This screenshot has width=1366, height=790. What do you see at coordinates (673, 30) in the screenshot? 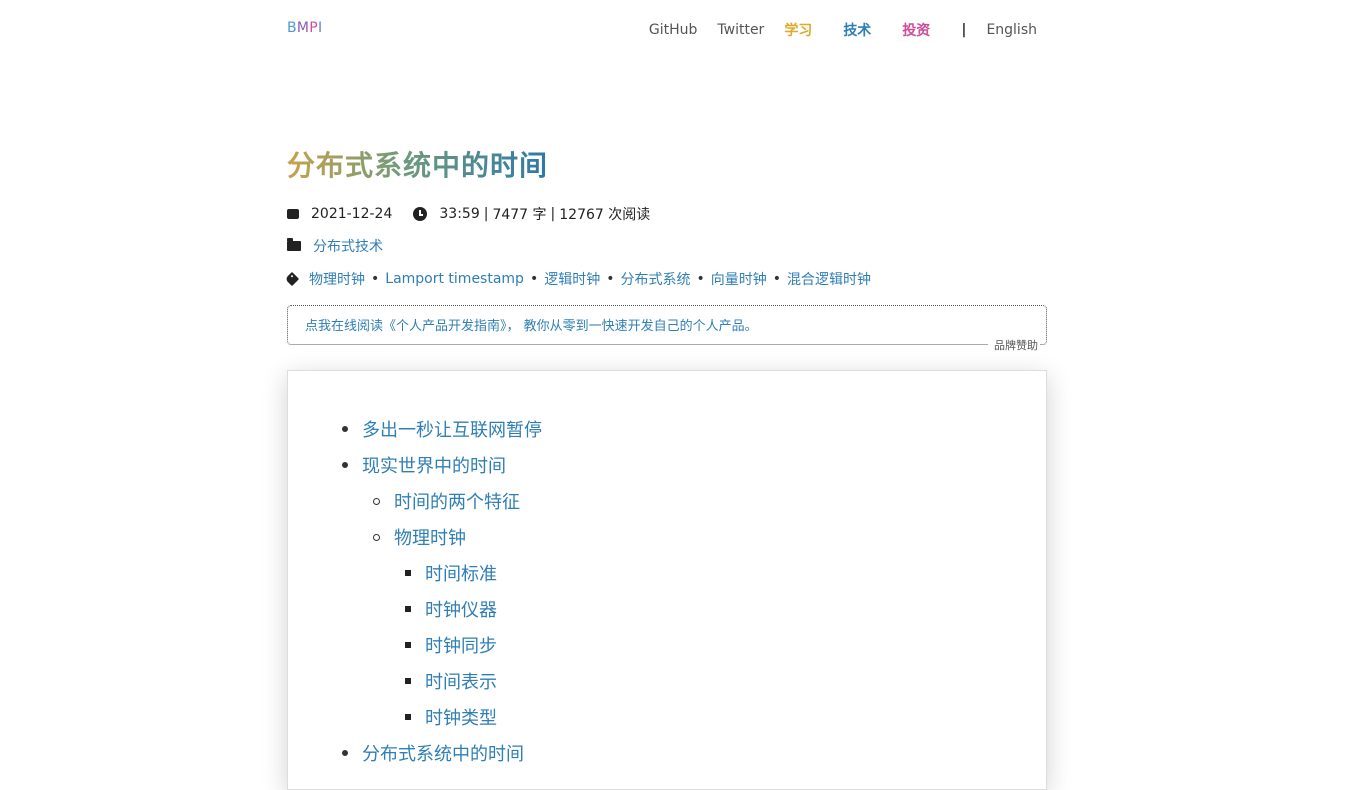
I see `nav-github: GitHub` at bounding box center [673, 30].